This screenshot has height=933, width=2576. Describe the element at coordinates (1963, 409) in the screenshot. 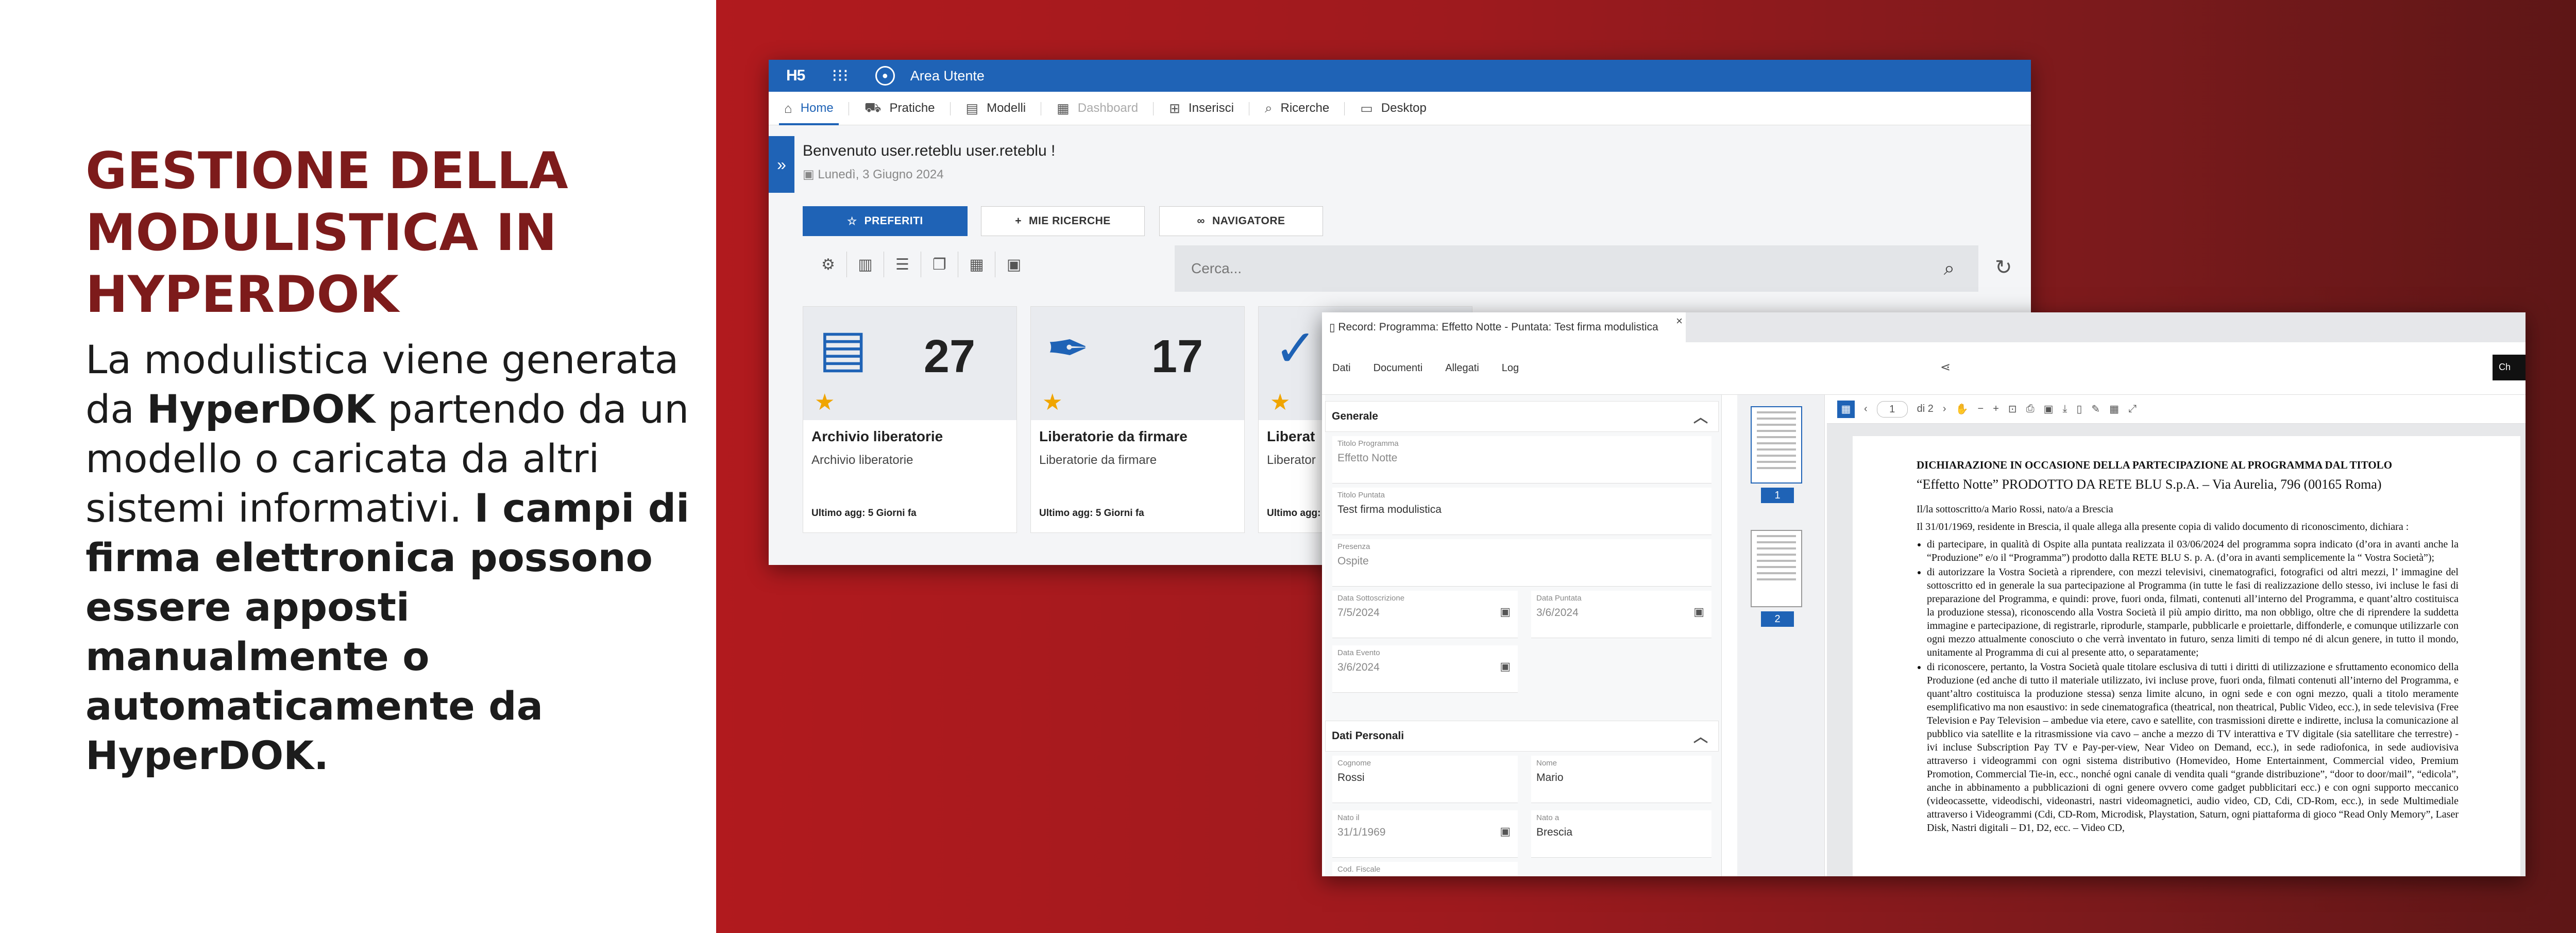

I see `hand-icon: ✋` at that location.